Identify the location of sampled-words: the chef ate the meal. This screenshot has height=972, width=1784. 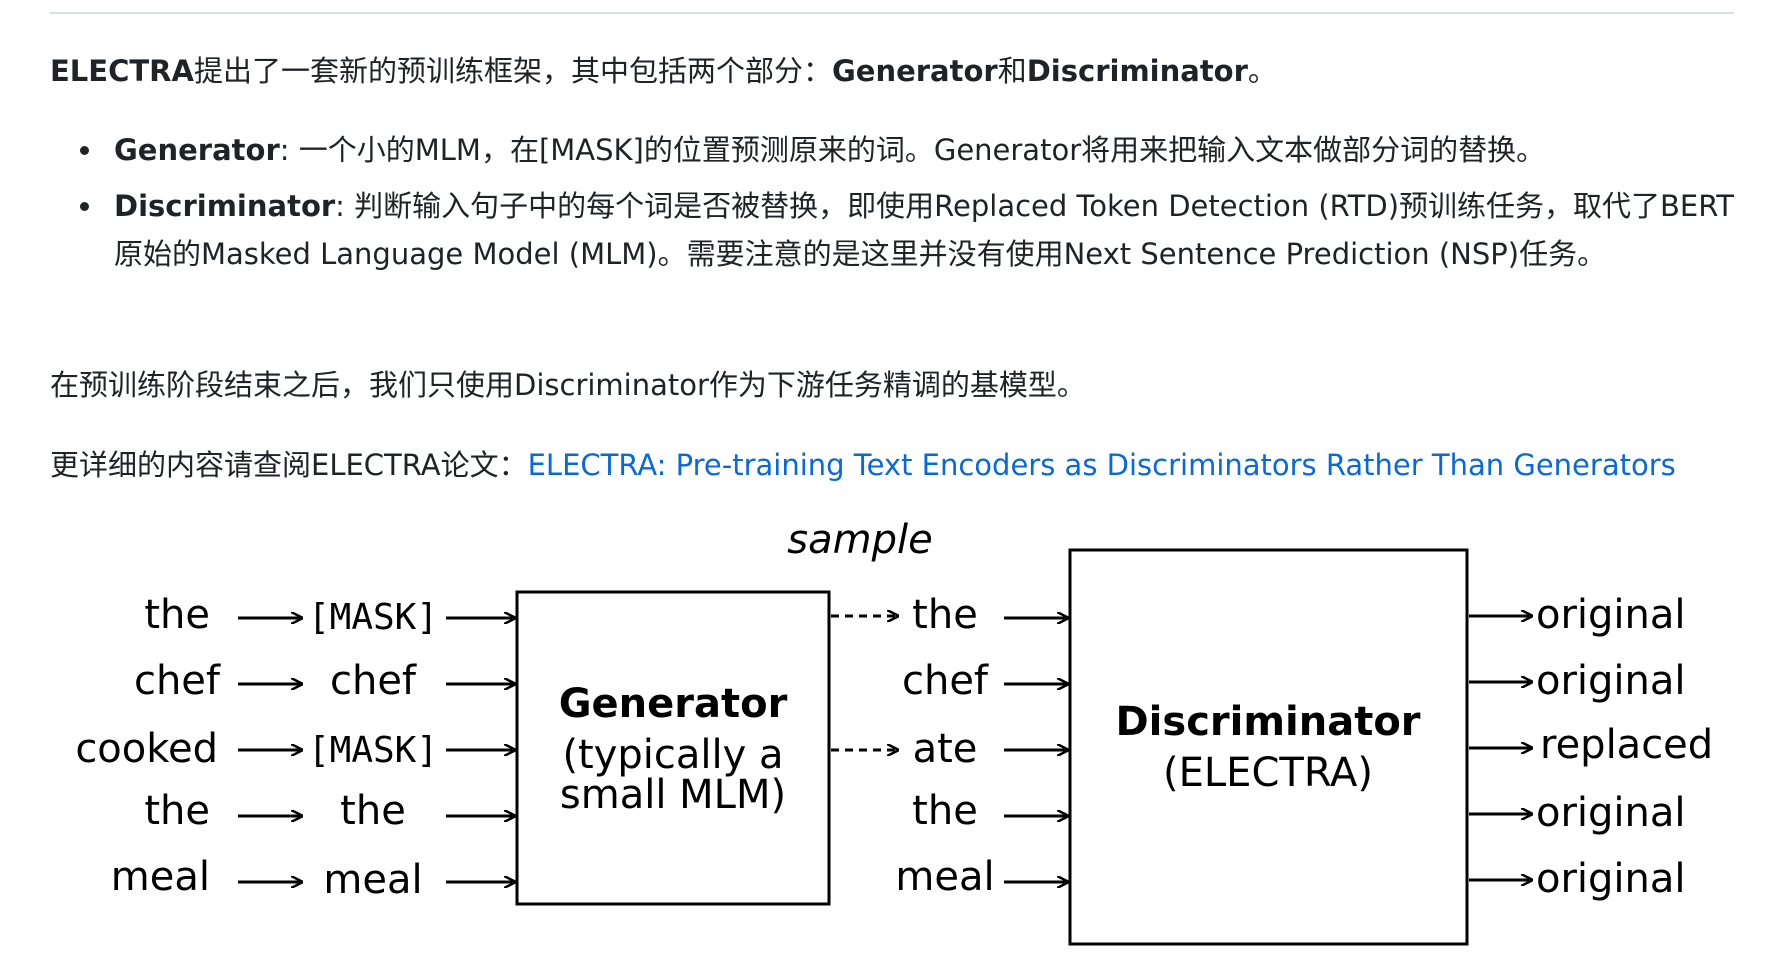
(944, 746).